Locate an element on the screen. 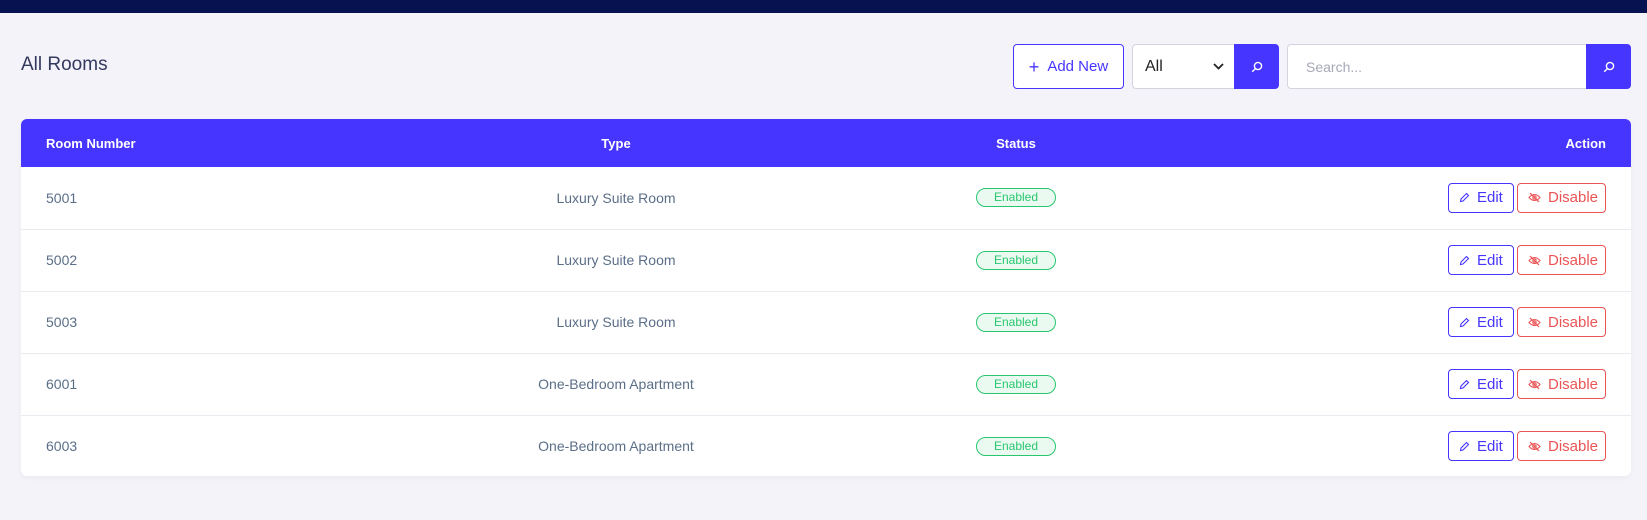 This screenshot has width=1647, height=520. add-new-label: Add New is located at coordinates (1078, 66).